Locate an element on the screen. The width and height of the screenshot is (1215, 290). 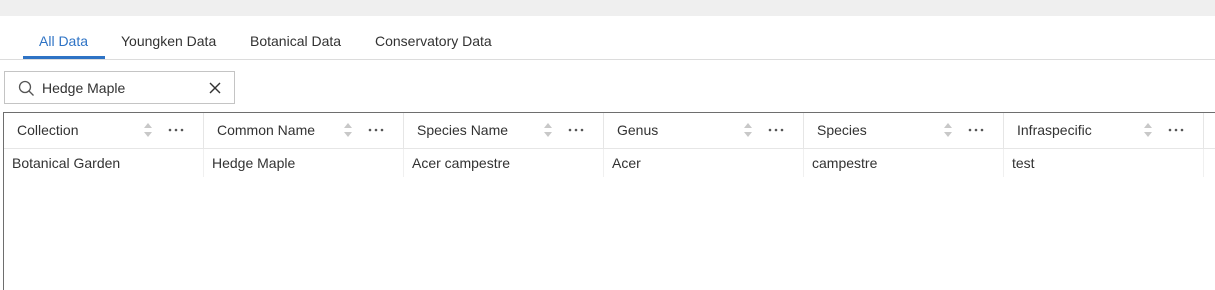
close-icon is located at coordinates (215, 88).